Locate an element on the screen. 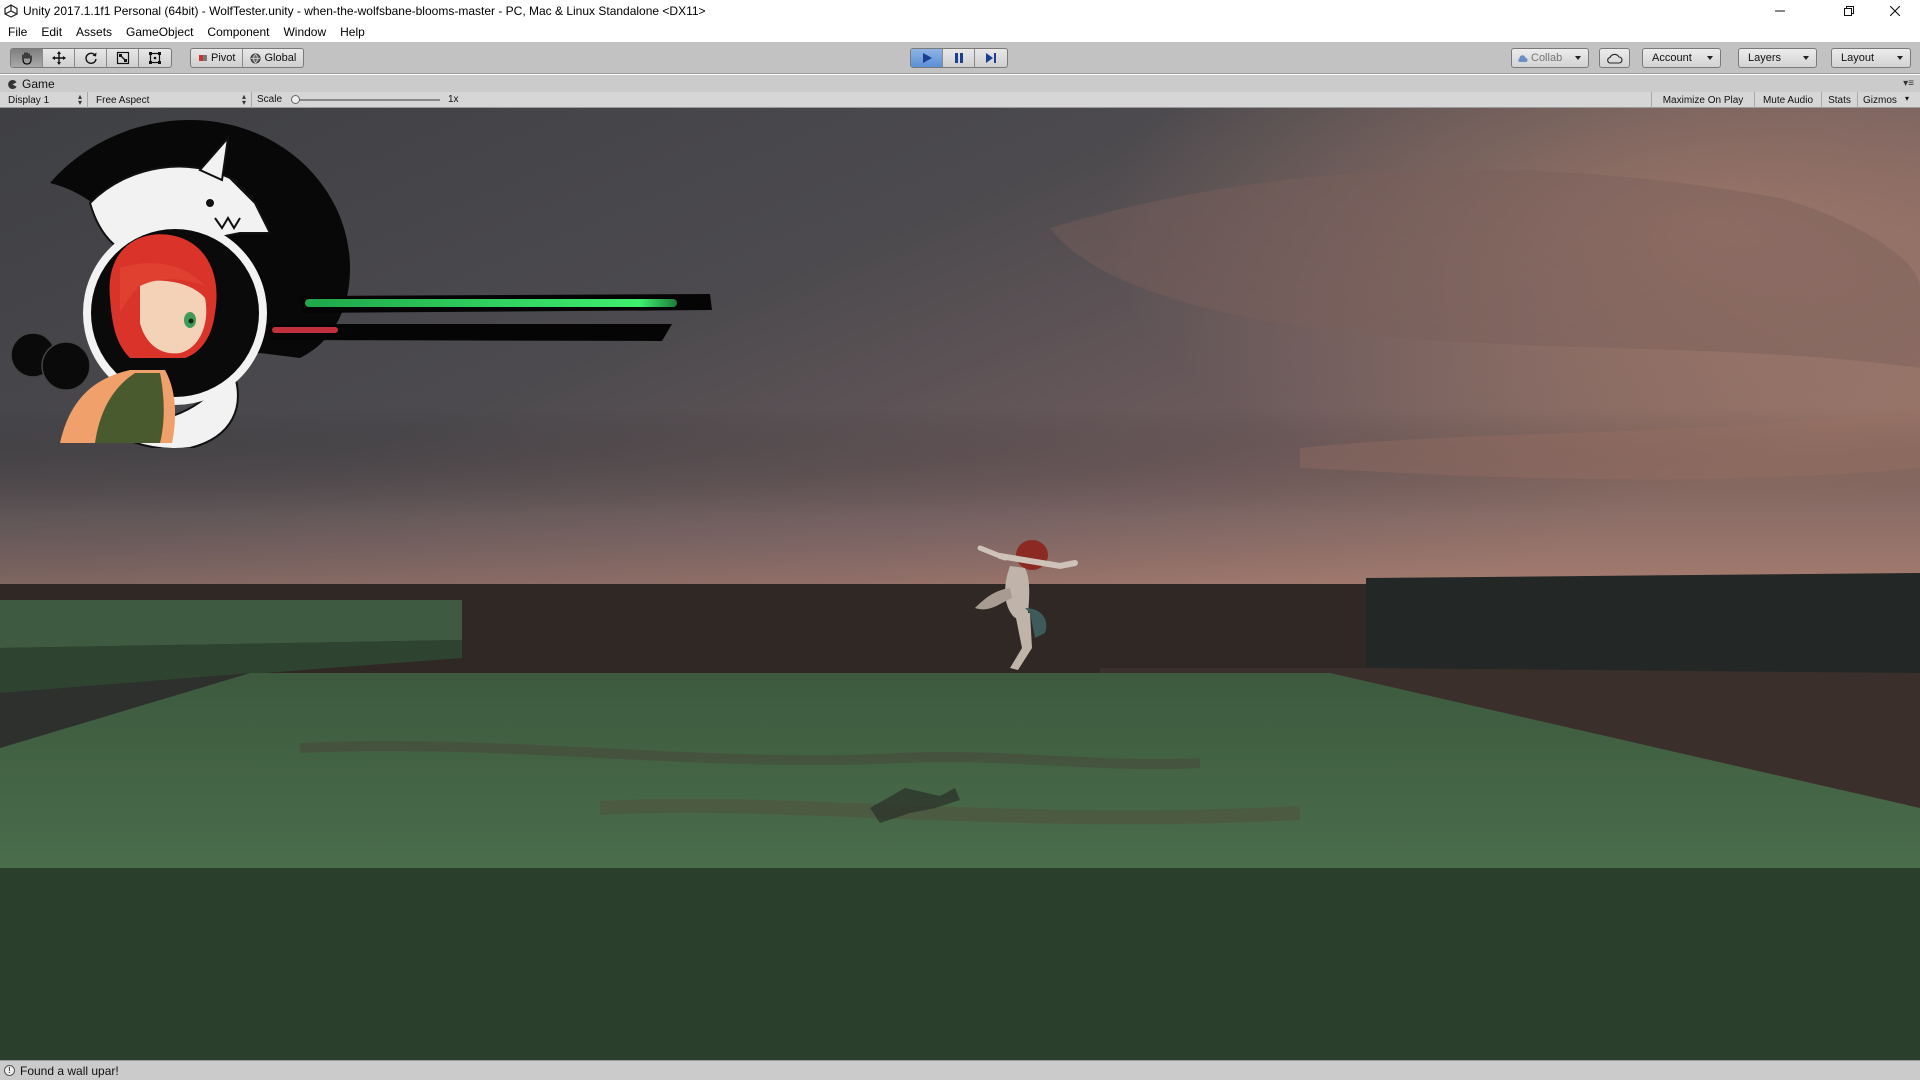  pivot-label: Pivot is located at coordinates (223, 58).